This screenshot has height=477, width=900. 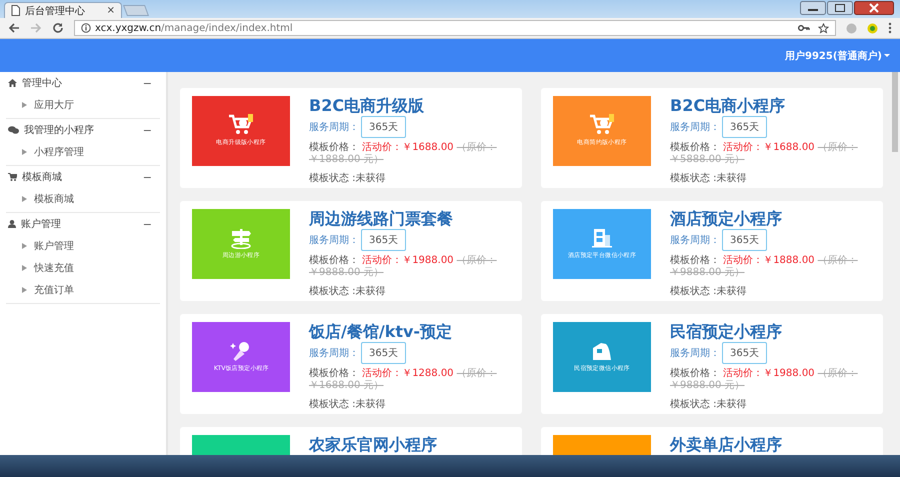 What do you see at coordinates (403, 154) in the screenshot?
I see `price-text: 模板价格： 活动价：￥1688.00 （原价：￥1888.00 元）` at bounding box center [403, 154].